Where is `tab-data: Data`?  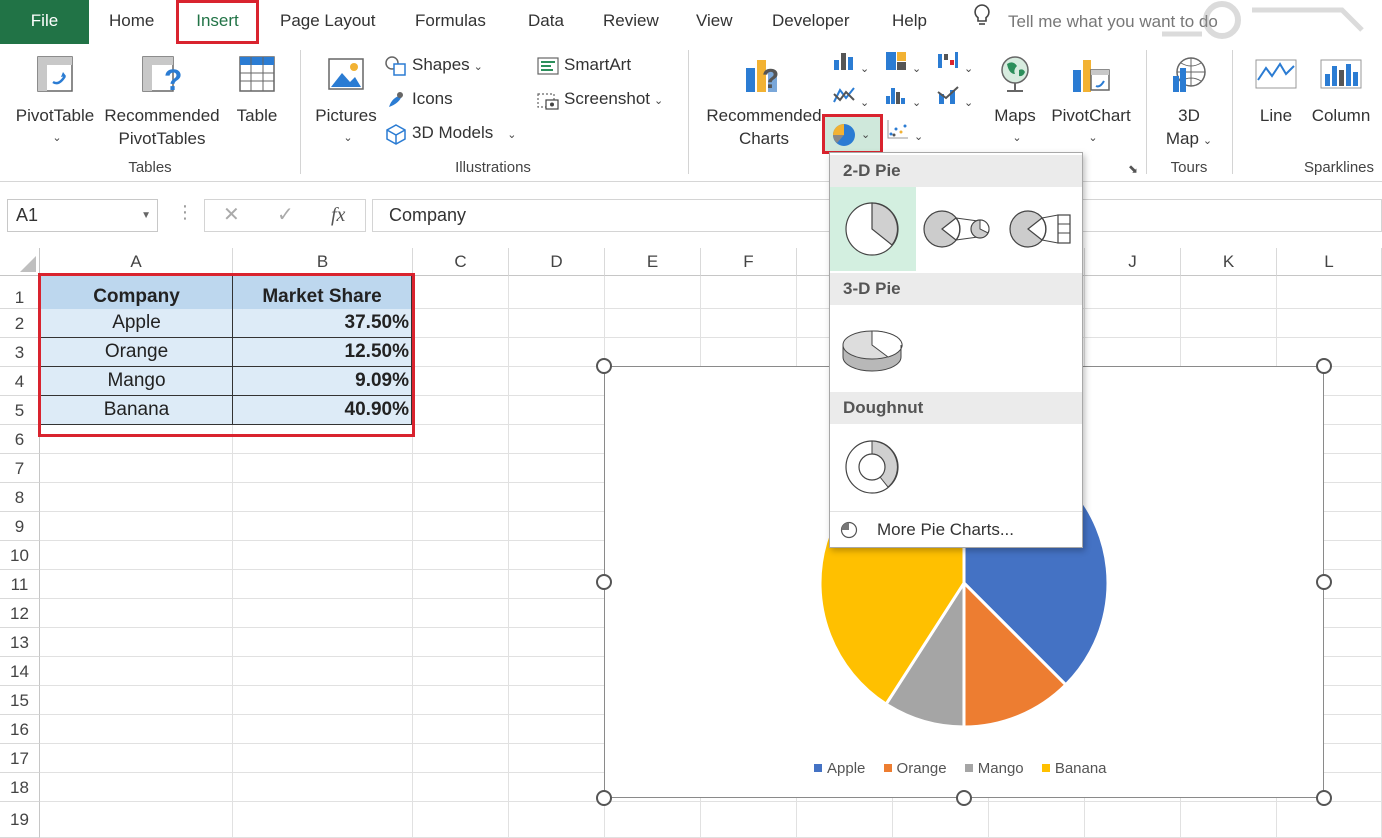 tab-data: Data is located at coordinates (546, 22).